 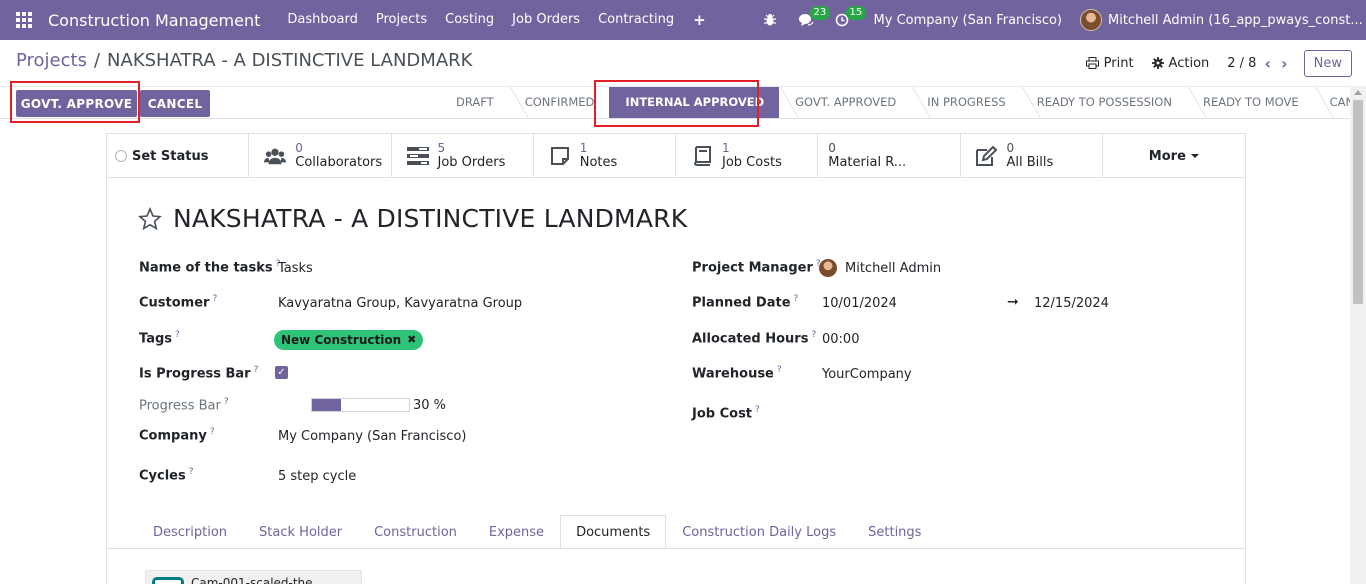 I want to click on activity-clock-icon: 15, so click(x=845, y=20).